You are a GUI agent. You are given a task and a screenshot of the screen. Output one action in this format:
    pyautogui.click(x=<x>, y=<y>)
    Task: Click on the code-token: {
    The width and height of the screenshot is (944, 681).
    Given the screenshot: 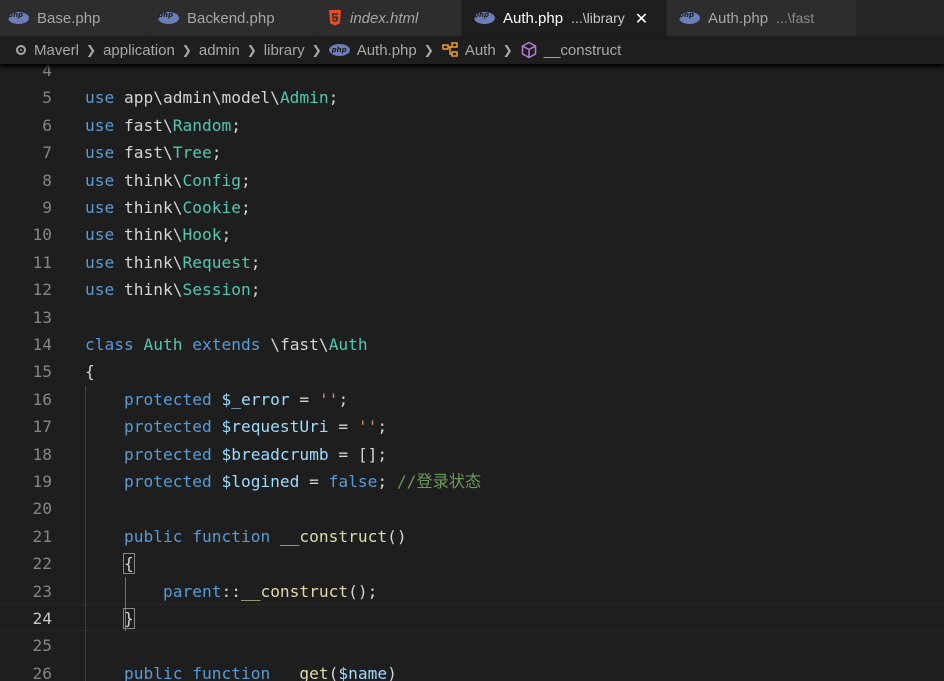 What is the action you would take?
    pyautogui.click(x=90, y=372)
    